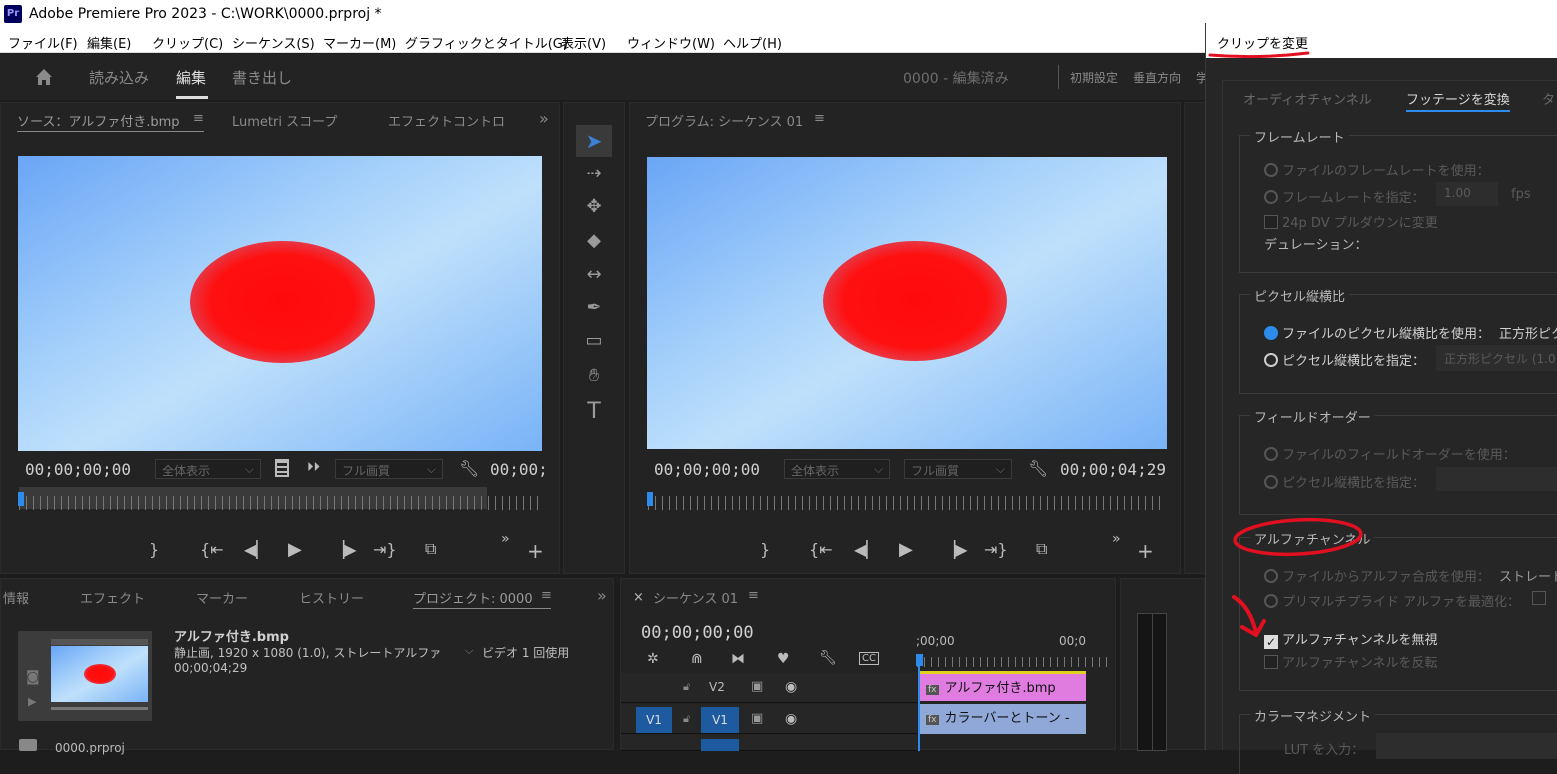 This screenshot has height=774, width=1557. I want to click on tab-lumetri-scopes: Lumetri スコープ, so click(284, 120).